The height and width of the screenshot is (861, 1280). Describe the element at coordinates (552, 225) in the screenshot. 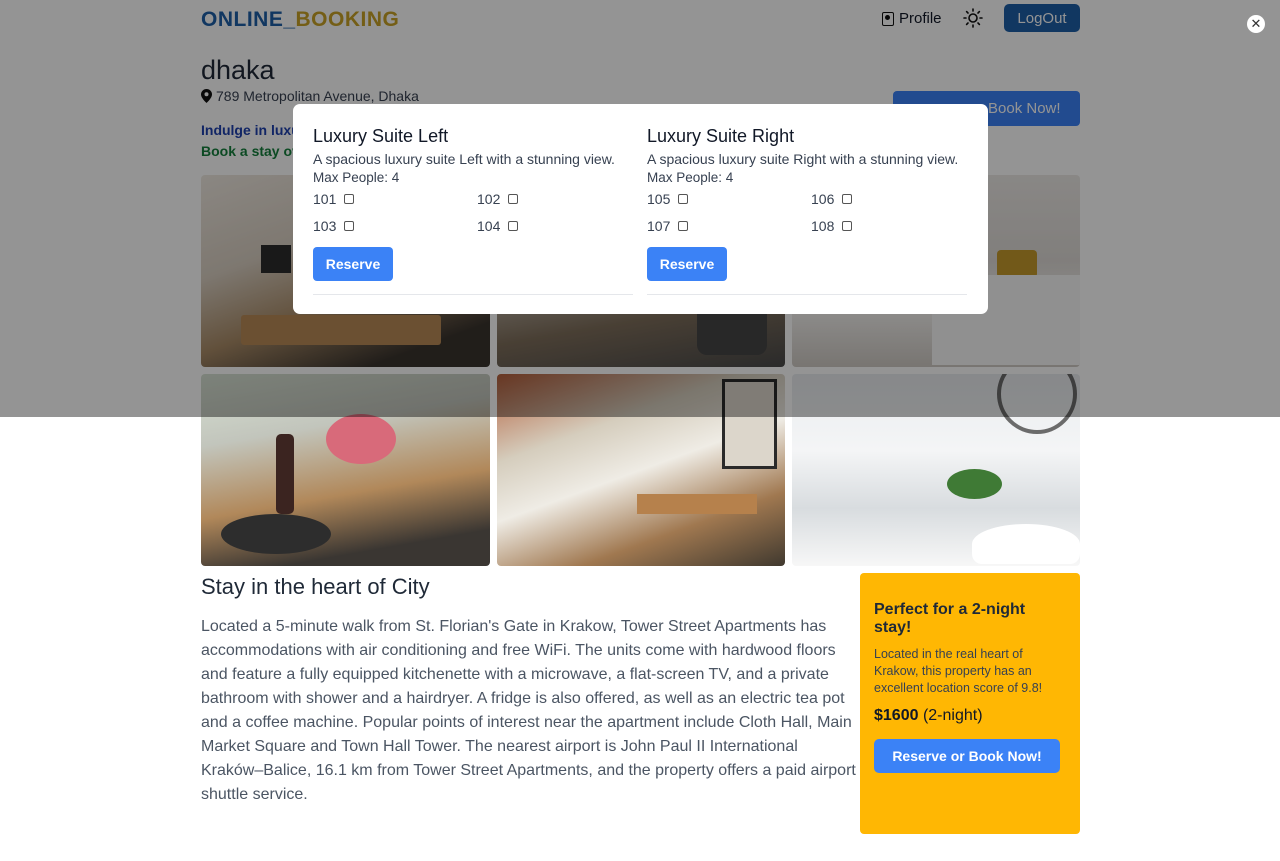

I see `room-option: 104` at that location.